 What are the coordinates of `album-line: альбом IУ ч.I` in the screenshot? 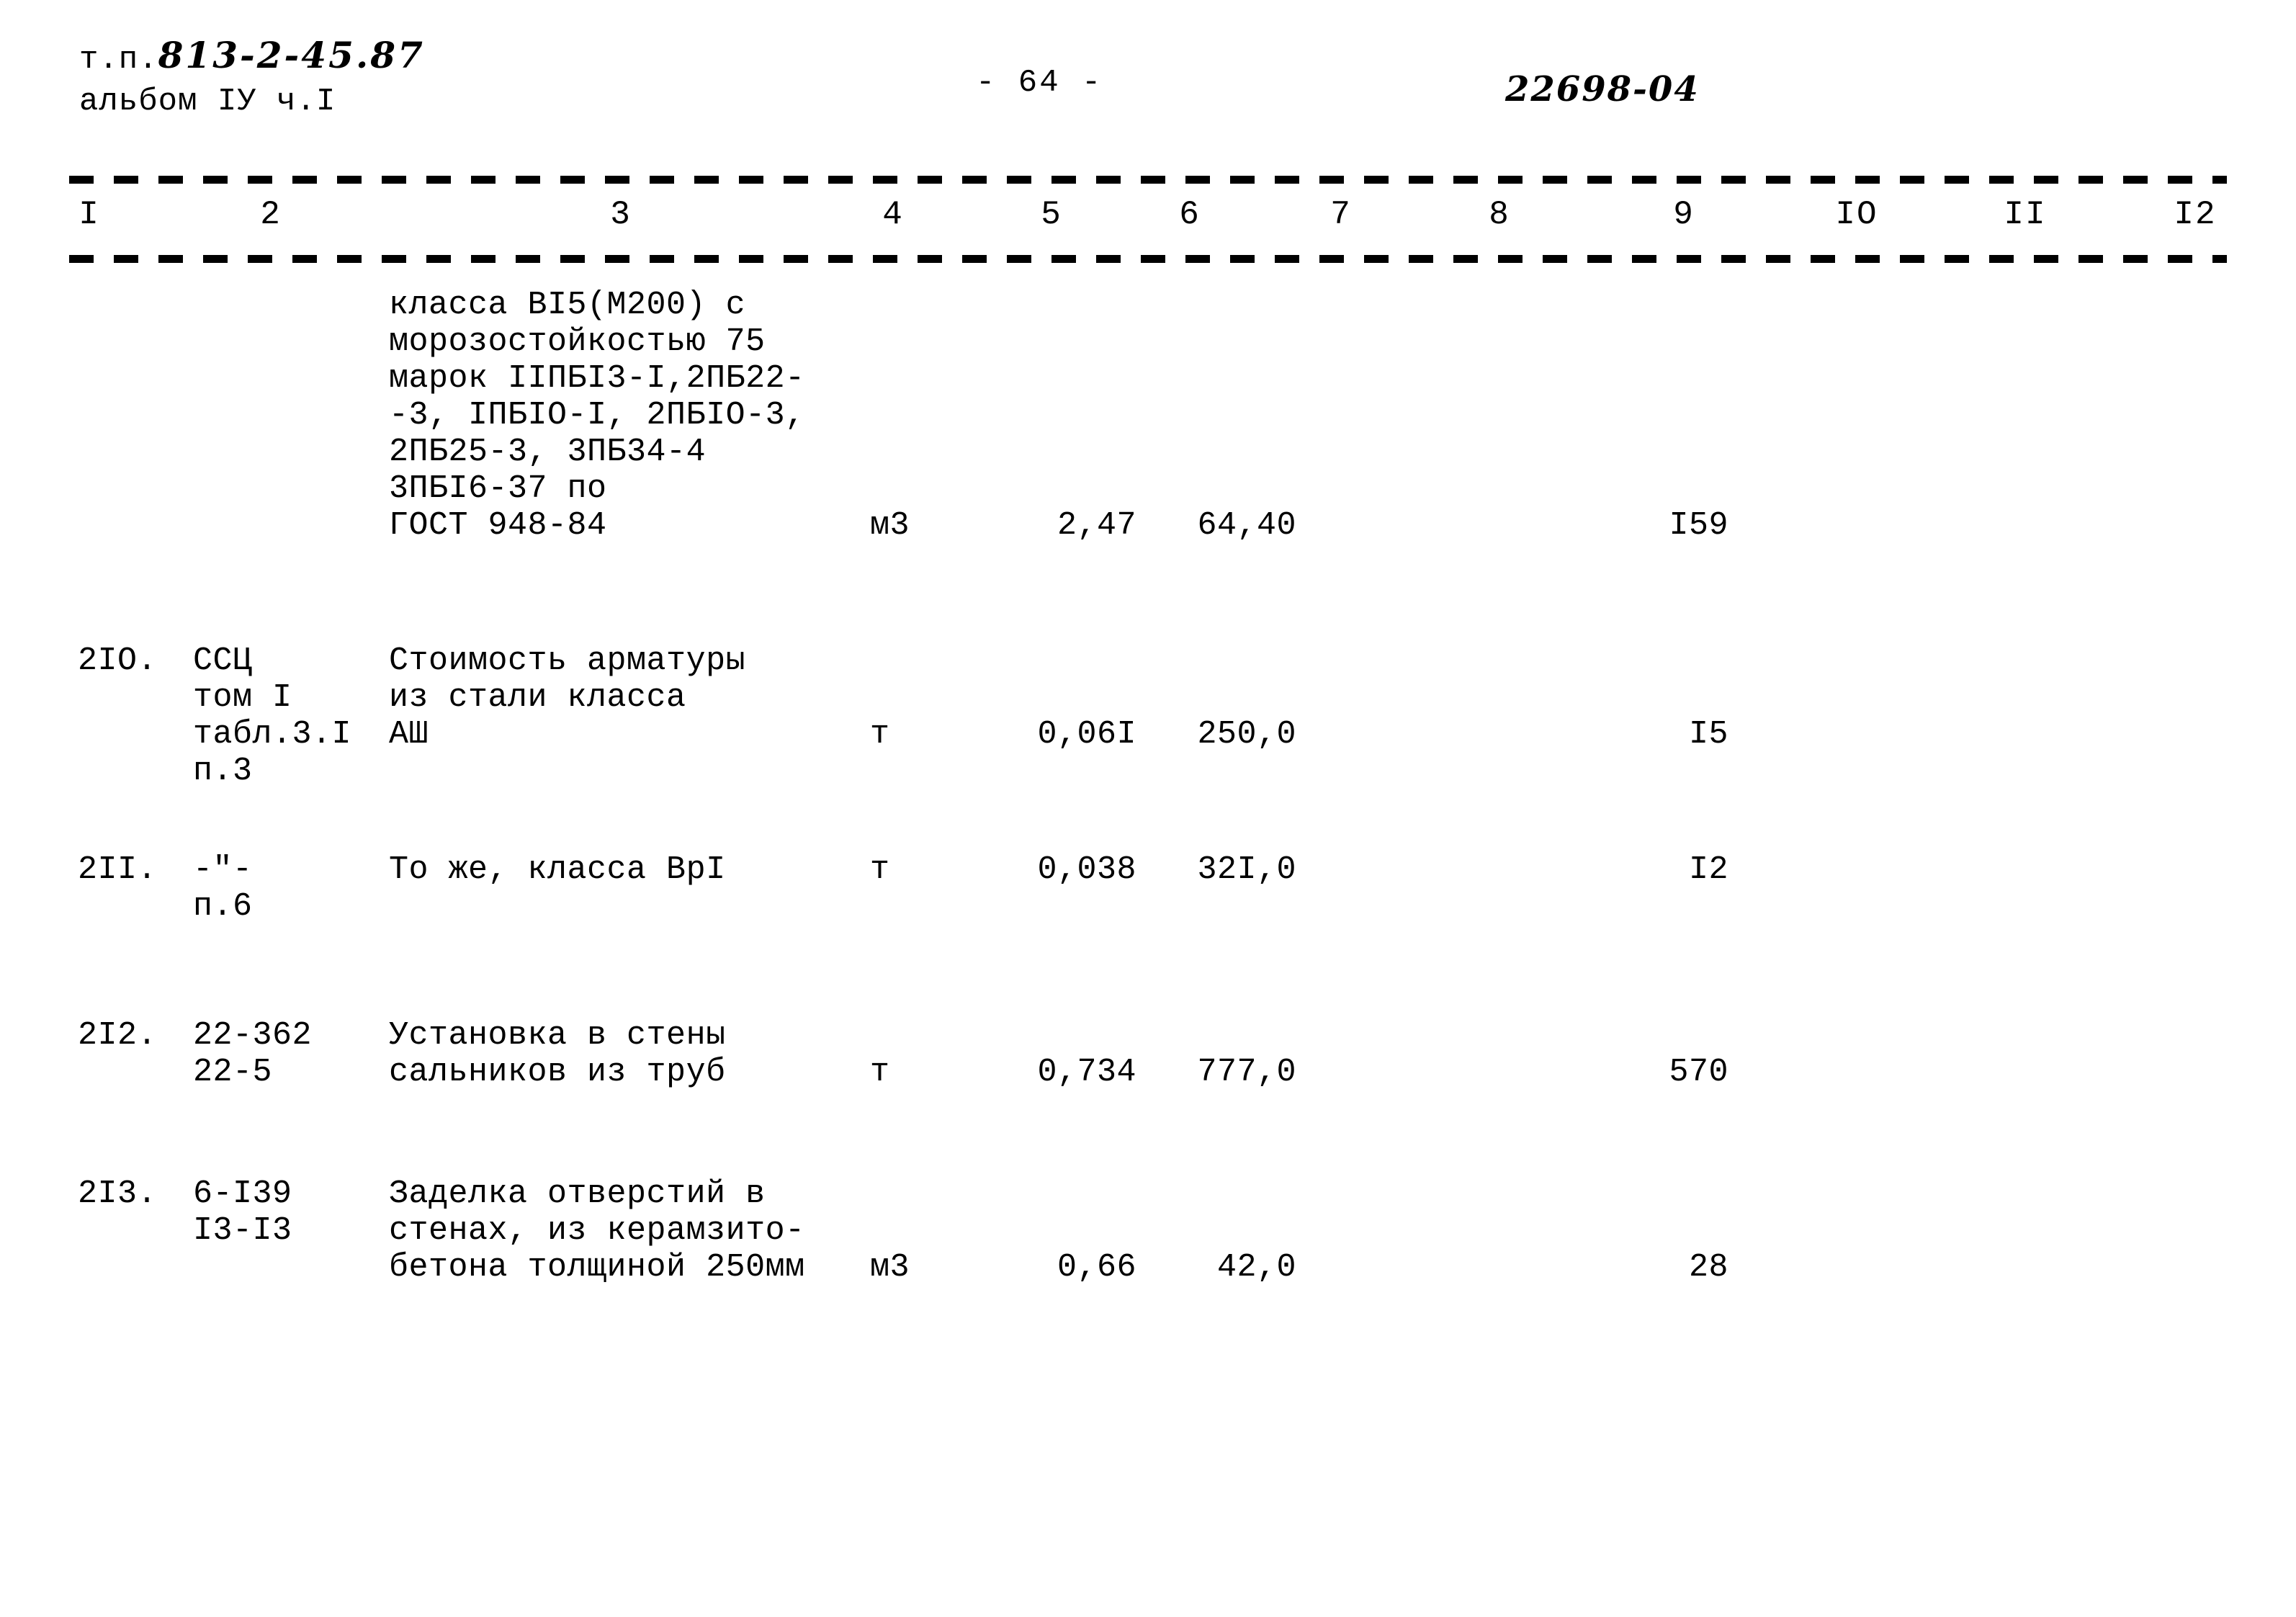 It's located at (207, 101).